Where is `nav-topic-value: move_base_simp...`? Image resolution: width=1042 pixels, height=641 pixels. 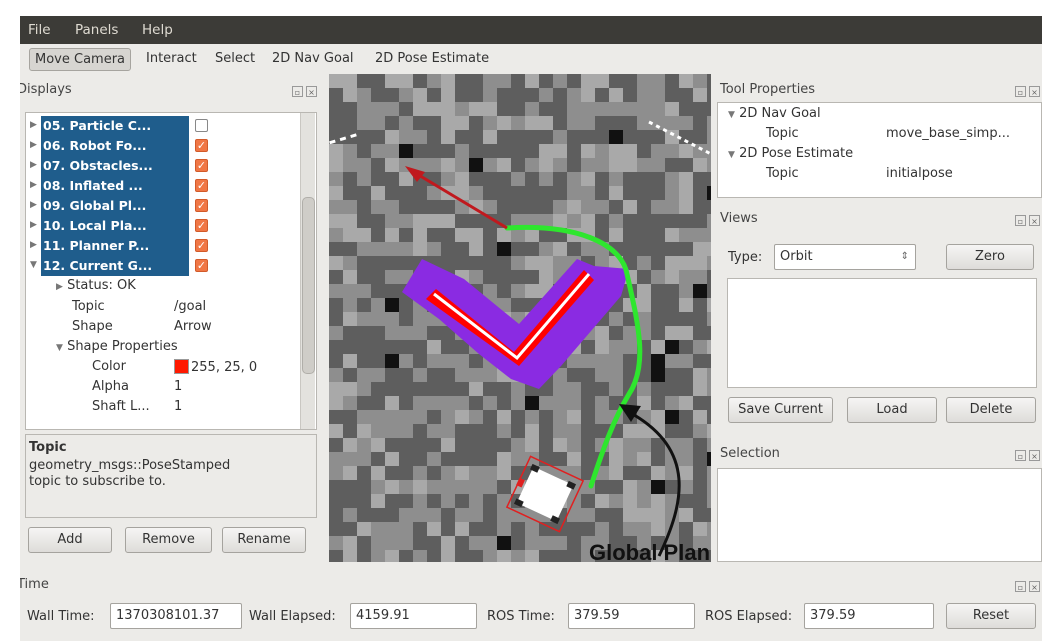 nav-topic-value: move_base_simp... is located at coordinates (948, 133).